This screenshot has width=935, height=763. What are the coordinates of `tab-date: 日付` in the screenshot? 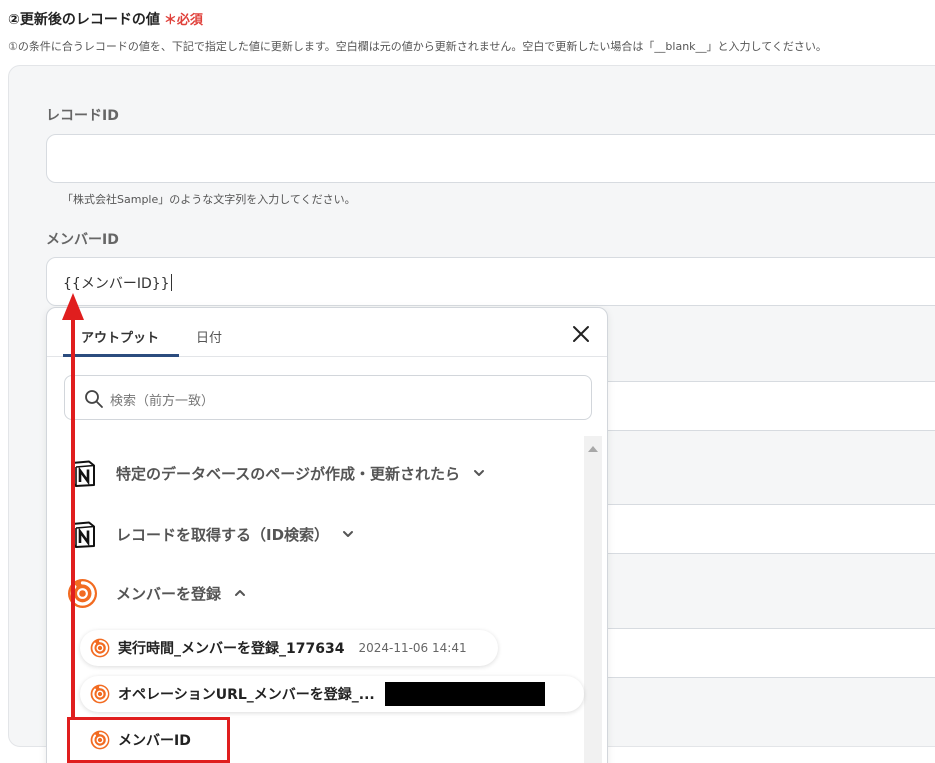 It's located at (209, 336).